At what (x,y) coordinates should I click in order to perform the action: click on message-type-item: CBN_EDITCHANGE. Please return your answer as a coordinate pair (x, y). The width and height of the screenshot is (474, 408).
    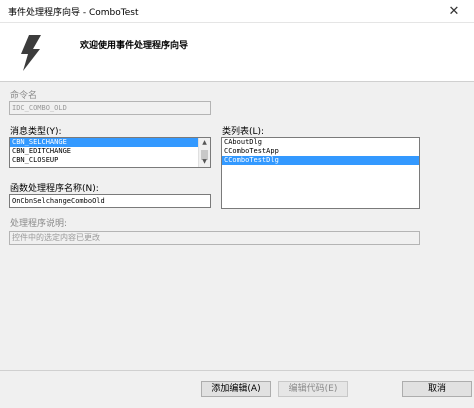
    Looking at the image, I should click on (110, 151).